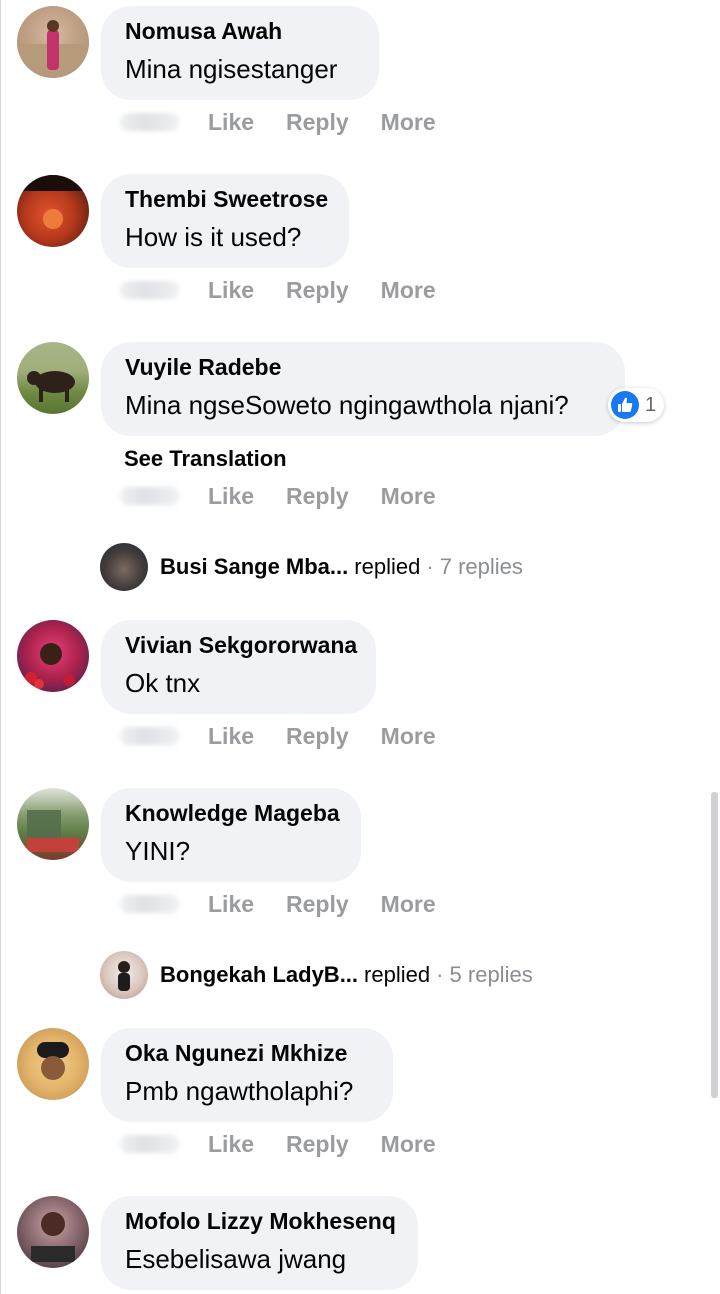 The width and height of the screenshot is (720, 1294). Describe the element at coordinates (158, 851) in the screenshot. I see `comment-text: YINI?` at that location.